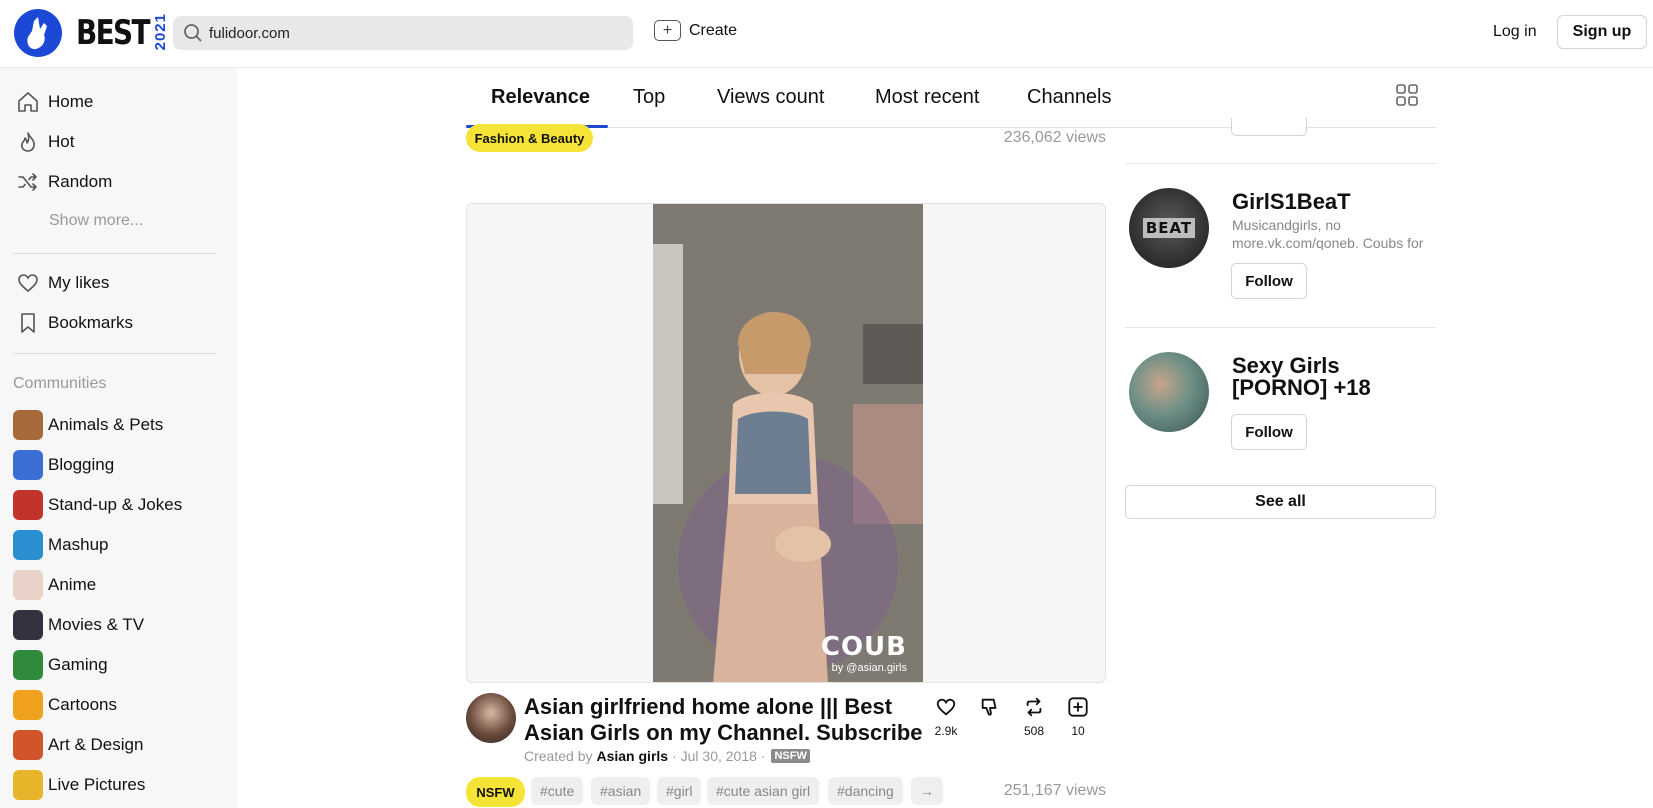  I want to click on channel-avatar-text: BEAT, so click(1169, 228).